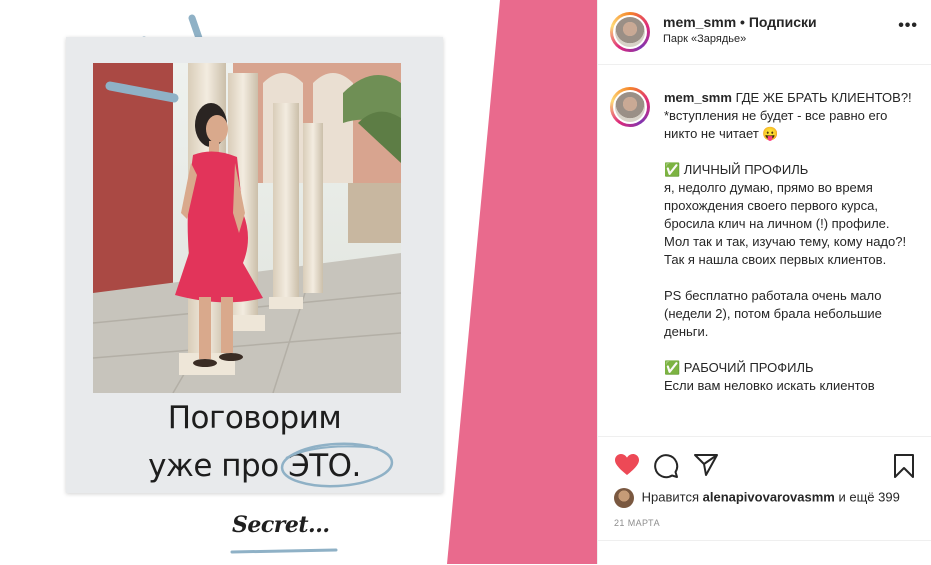 Image resolution: width=931 pixels, height=565 pixels. What do you see at coordinates (764, 32) in the screenshot?
I see `post-header: mem_smm • Подписки Парк «Зарядье» •••` at bounding box center [764, 32].